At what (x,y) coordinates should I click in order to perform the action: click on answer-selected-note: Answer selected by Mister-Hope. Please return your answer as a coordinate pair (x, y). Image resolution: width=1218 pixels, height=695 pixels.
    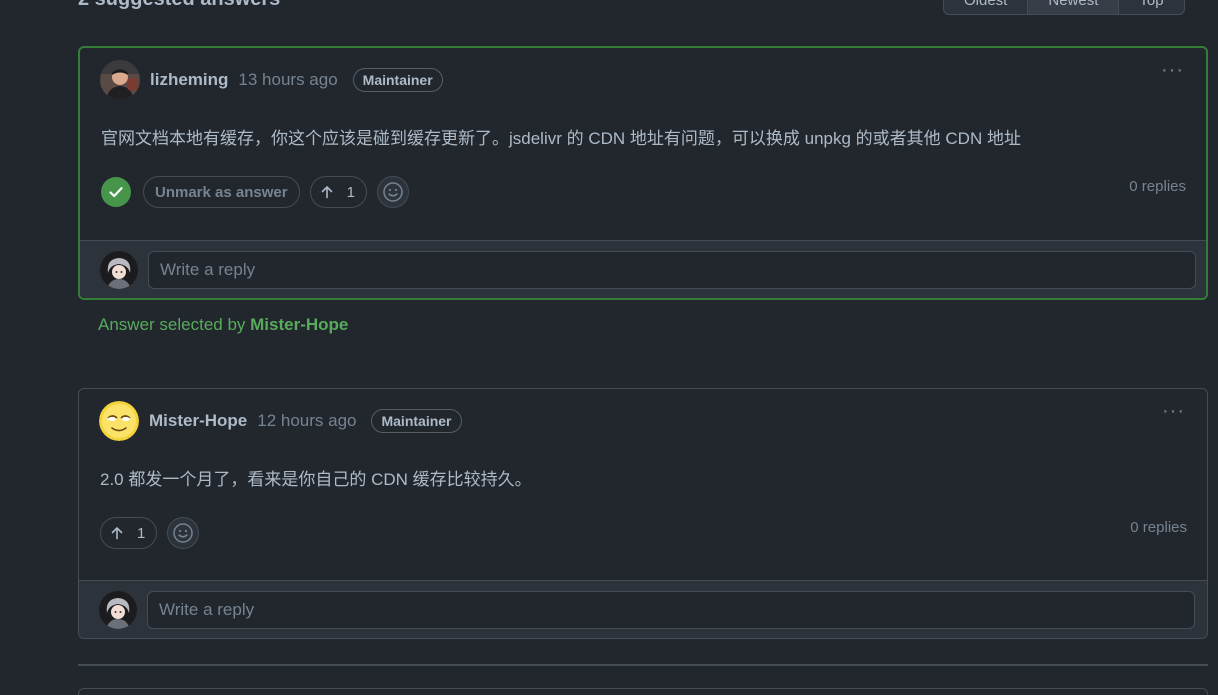
    Looking at the image, I should click on (223, 325).